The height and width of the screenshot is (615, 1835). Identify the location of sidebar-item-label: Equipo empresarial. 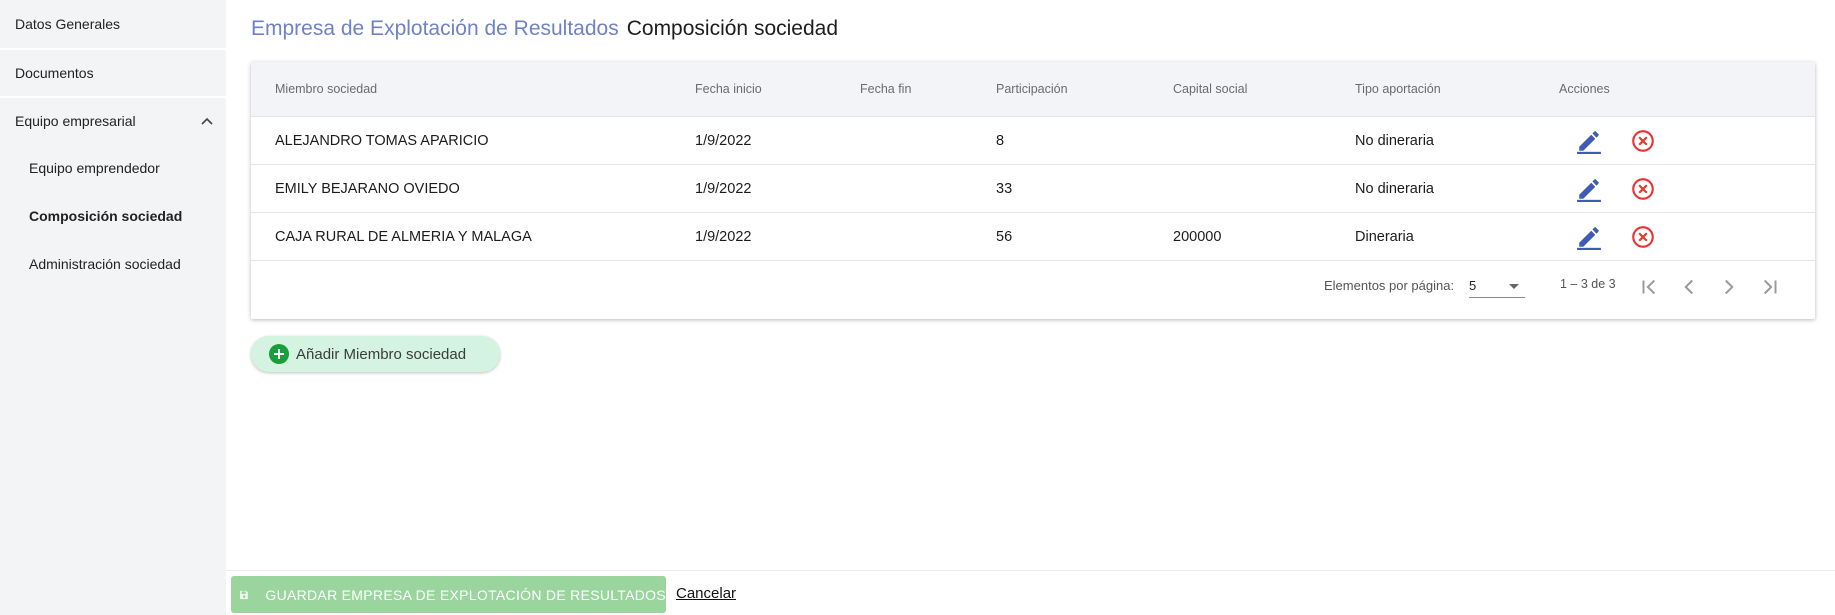
(75, 121).